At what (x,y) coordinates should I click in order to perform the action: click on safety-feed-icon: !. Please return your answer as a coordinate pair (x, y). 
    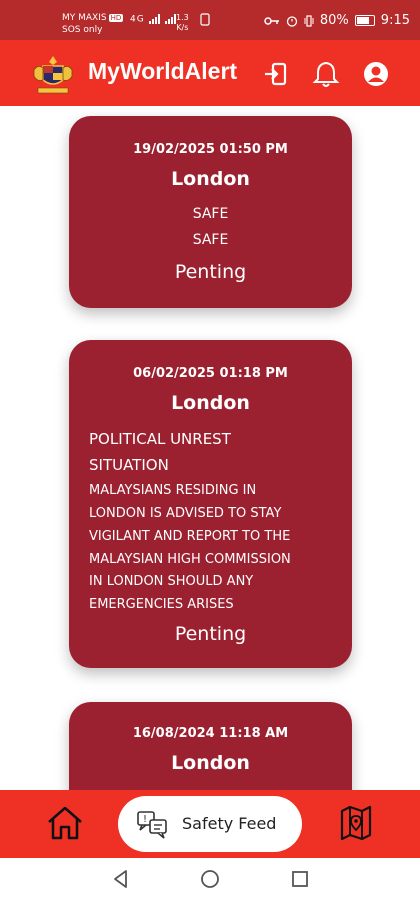
    Looking at the image, I should click on (152, 825).